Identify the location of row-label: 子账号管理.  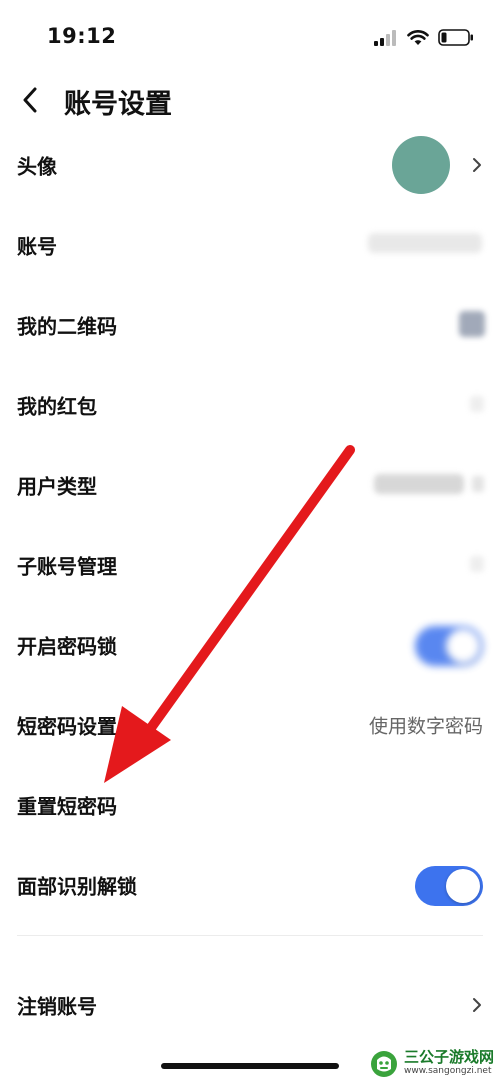
(67, 566).